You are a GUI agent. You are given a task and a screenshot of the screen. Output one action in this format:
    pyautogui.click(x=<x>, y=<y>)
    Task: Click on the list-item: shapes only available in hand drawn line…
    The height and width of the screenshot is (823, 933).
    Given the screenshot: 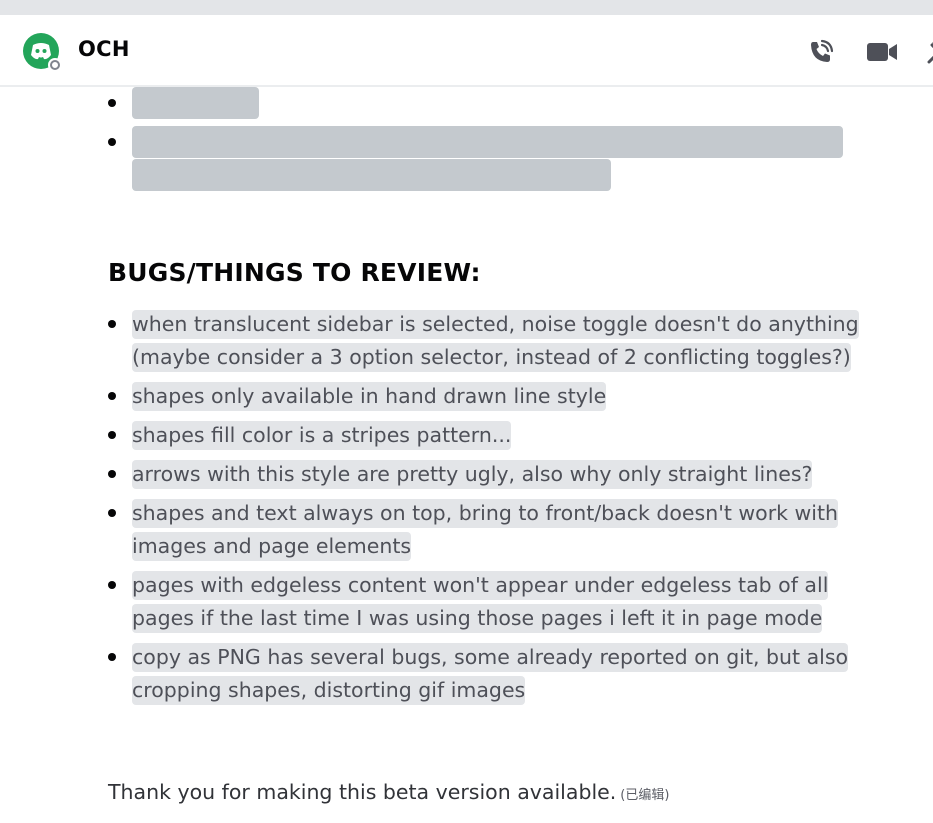 What is the action you would take?
    pyautogui.click(x=488, y=396)
    